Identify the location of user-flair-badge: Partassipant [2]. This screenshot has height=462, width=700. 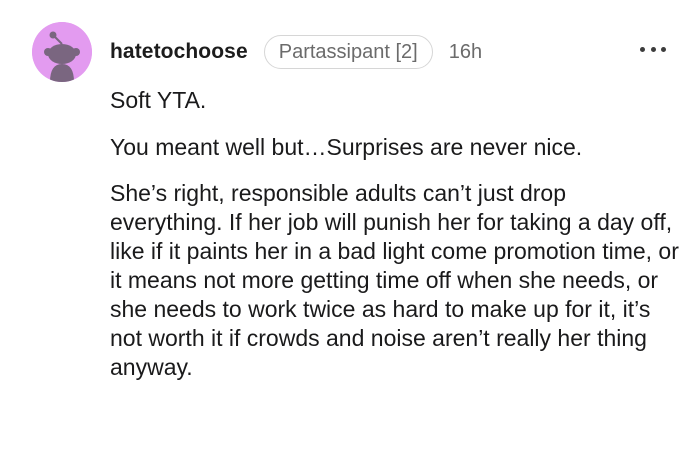
(348, 52).